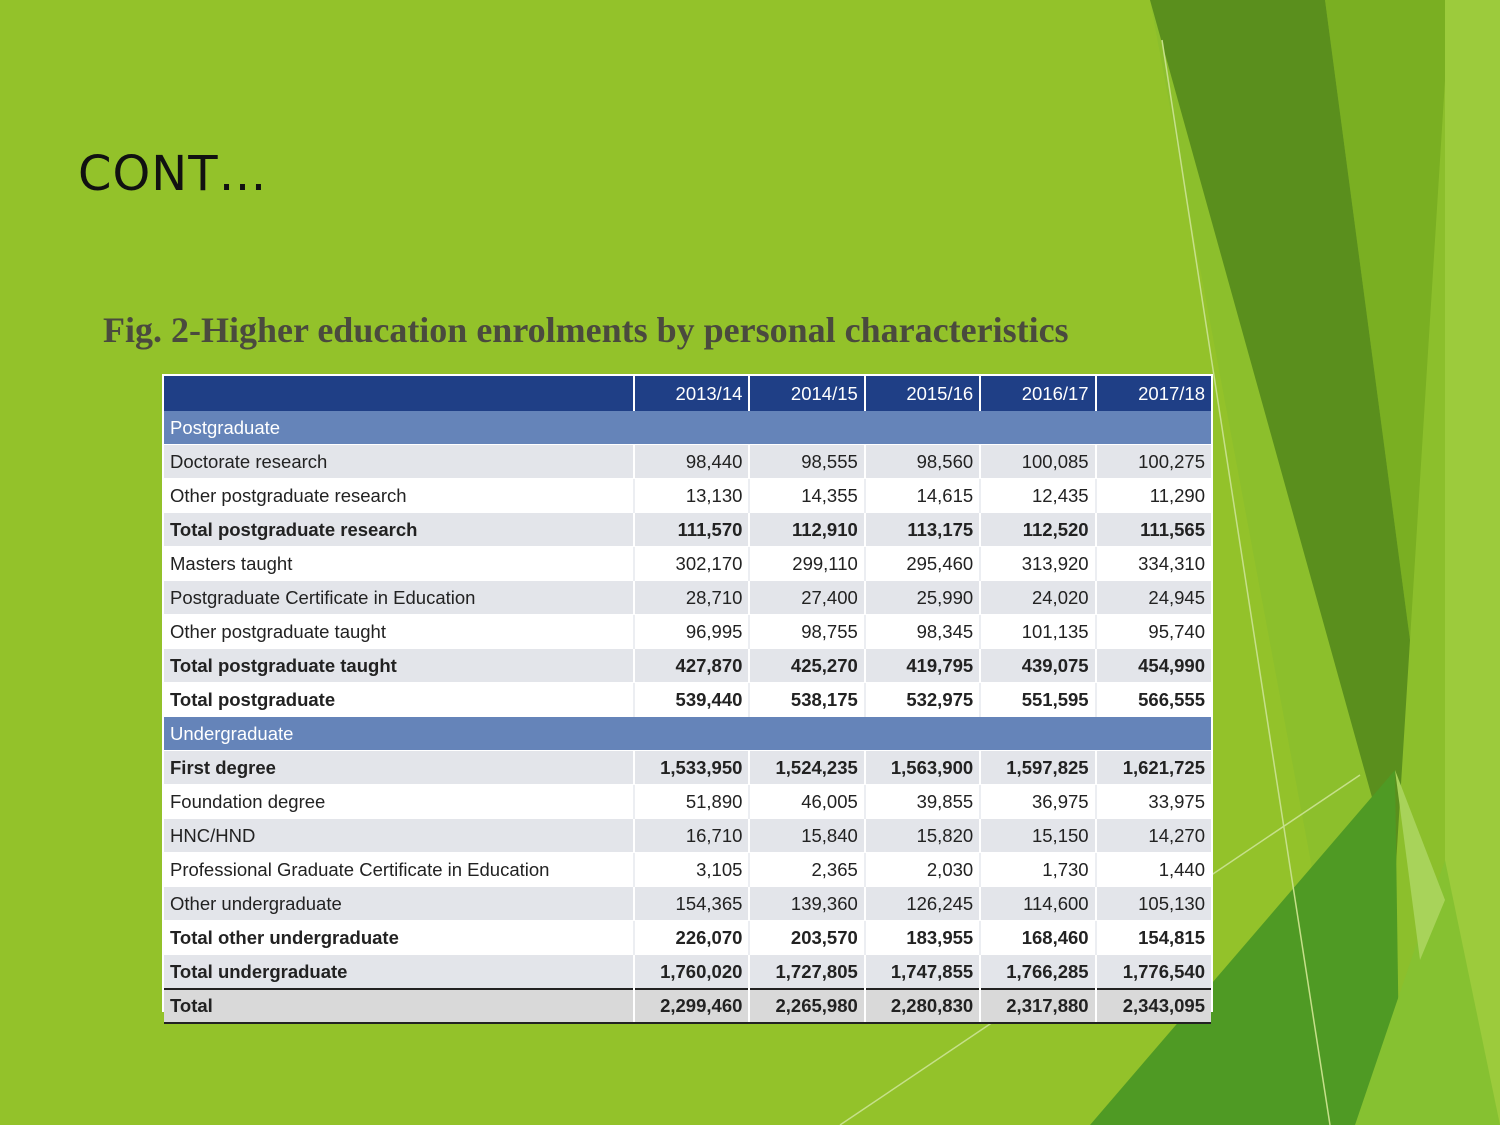 The image size is (1500, 1125). I want to click on row-value: 1,563,900, so click(923, 767).